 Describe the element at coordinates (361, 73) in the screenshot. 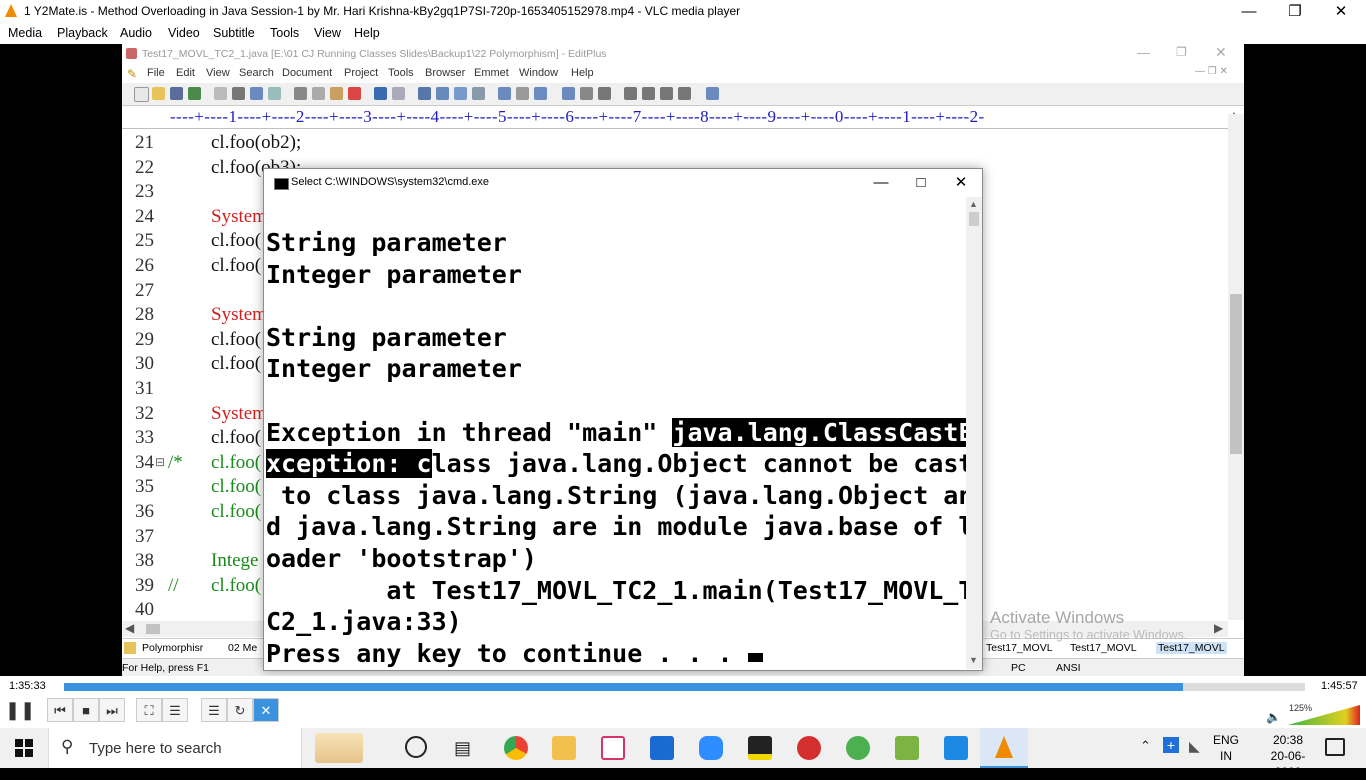

I see `ep-menu-project: Project` at that location.